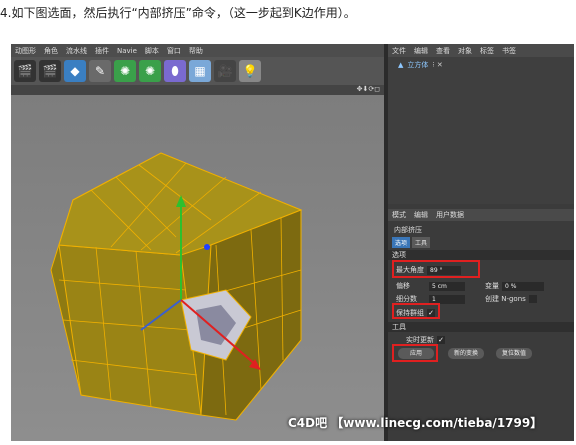 The image size is (576, 445). Describe the element at coordinates (175, 71) in the screenshot. I see `capsule-icon: ⬮` at that location.